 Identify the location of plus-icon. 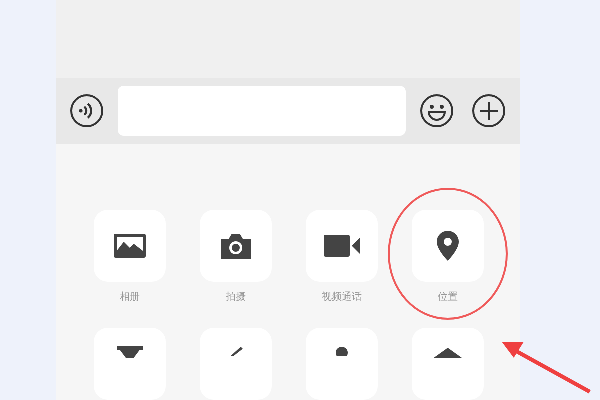
(489, 111).